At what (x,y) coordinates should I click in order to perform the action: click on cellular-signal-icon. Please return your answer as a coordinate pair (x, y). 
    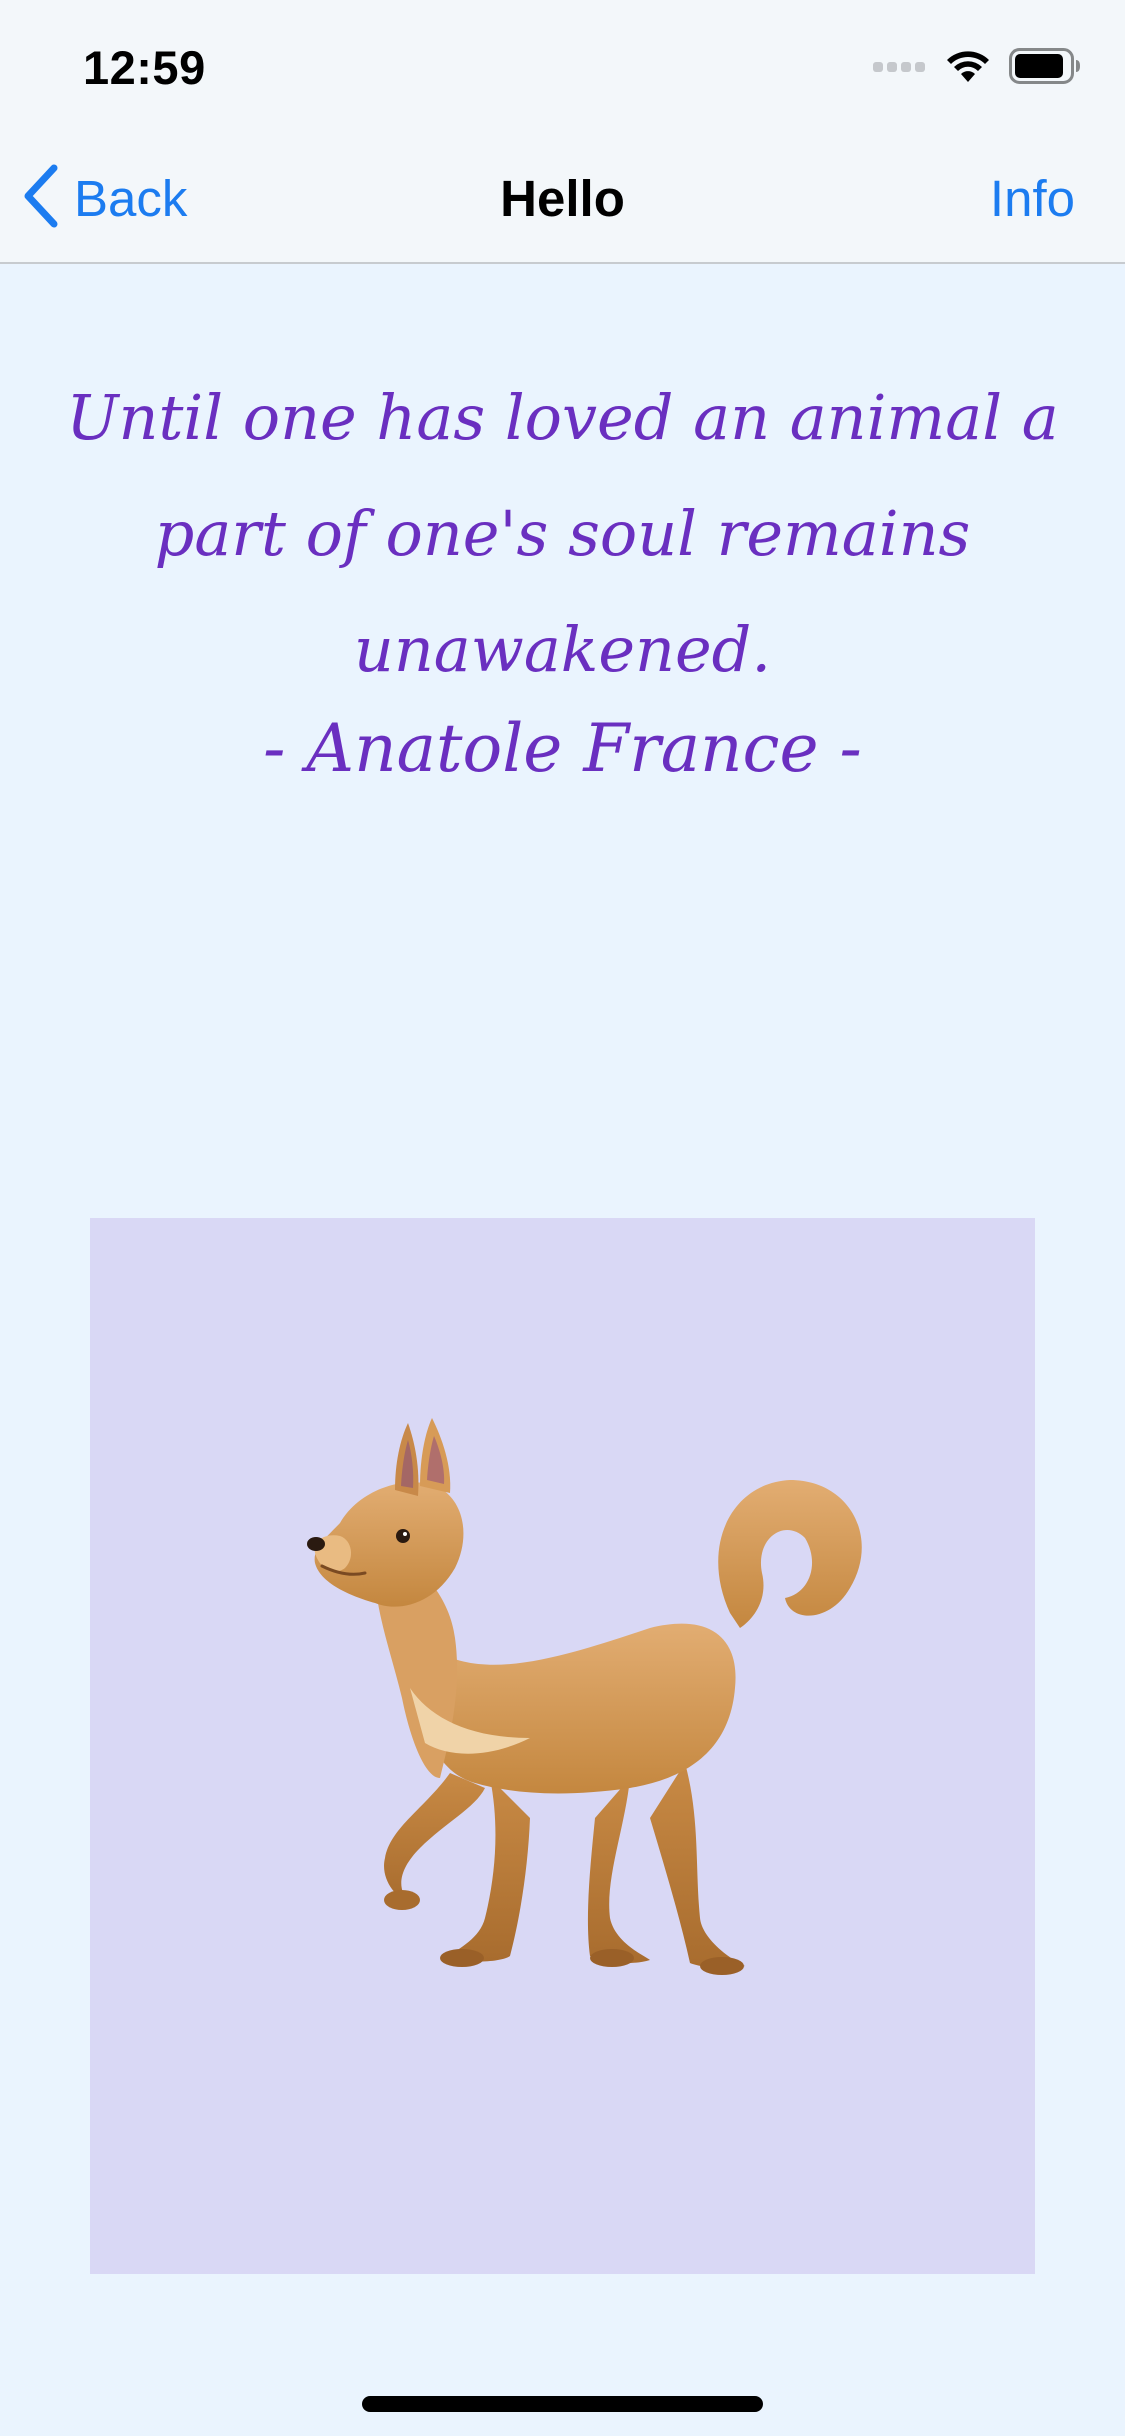
    Looking at the image, I should click on (900, 68).